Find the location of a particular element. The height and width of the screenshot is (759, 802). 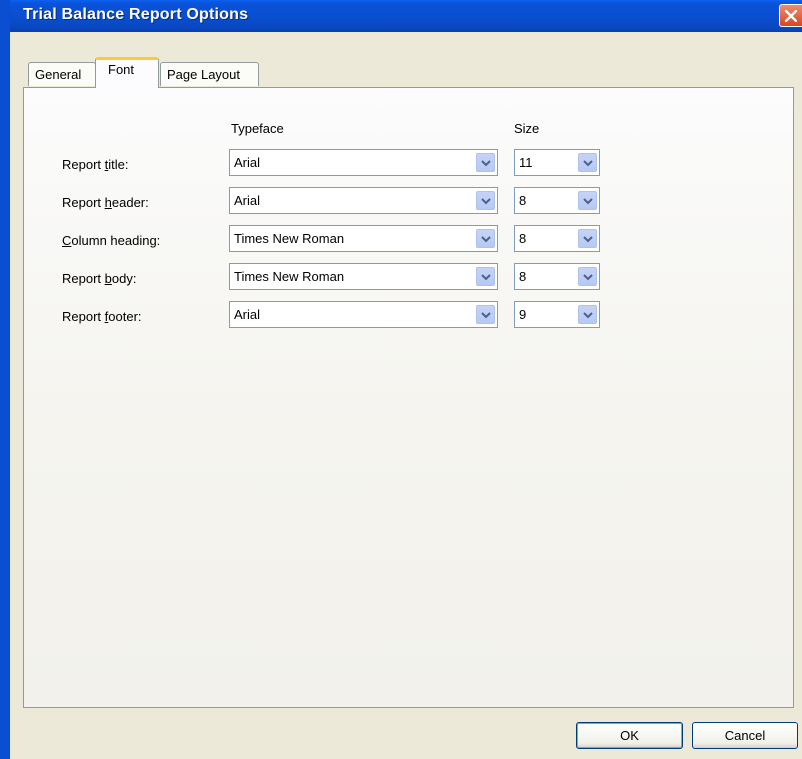

typeface-column-heading: Typeface is located at coordinates (257, 128).